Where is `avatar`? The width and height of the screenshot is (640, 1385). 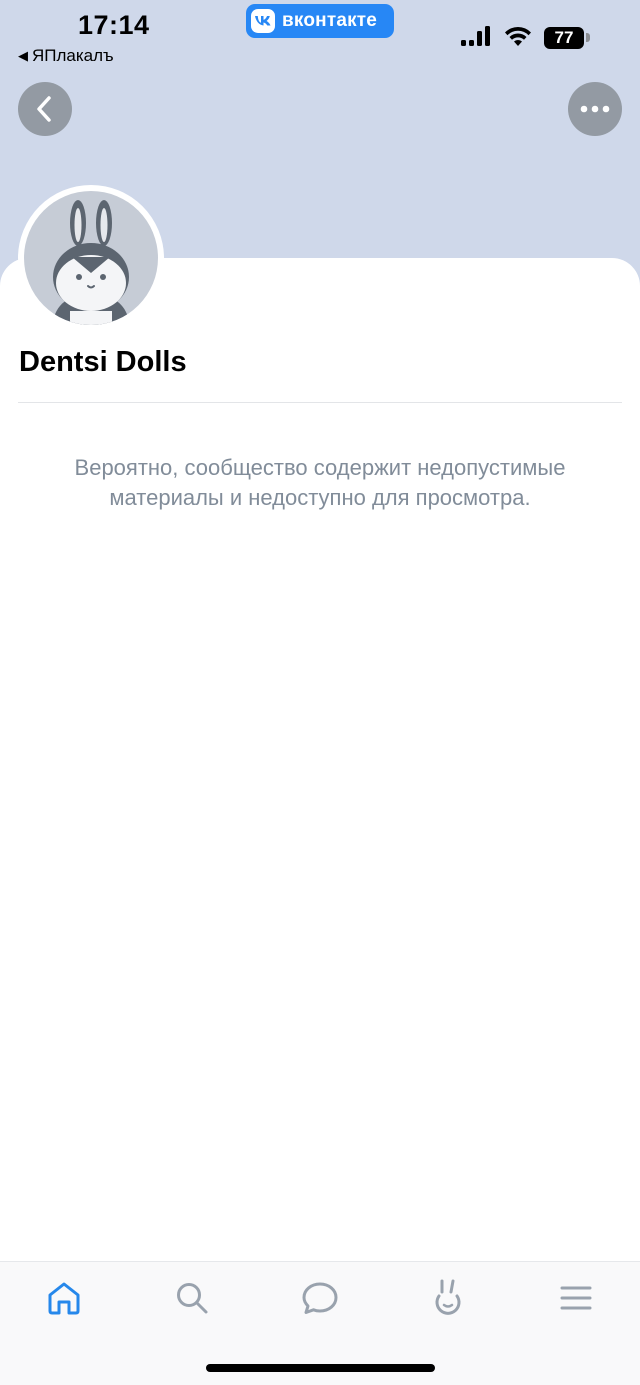
avatar is located at coordinates (91, 258).